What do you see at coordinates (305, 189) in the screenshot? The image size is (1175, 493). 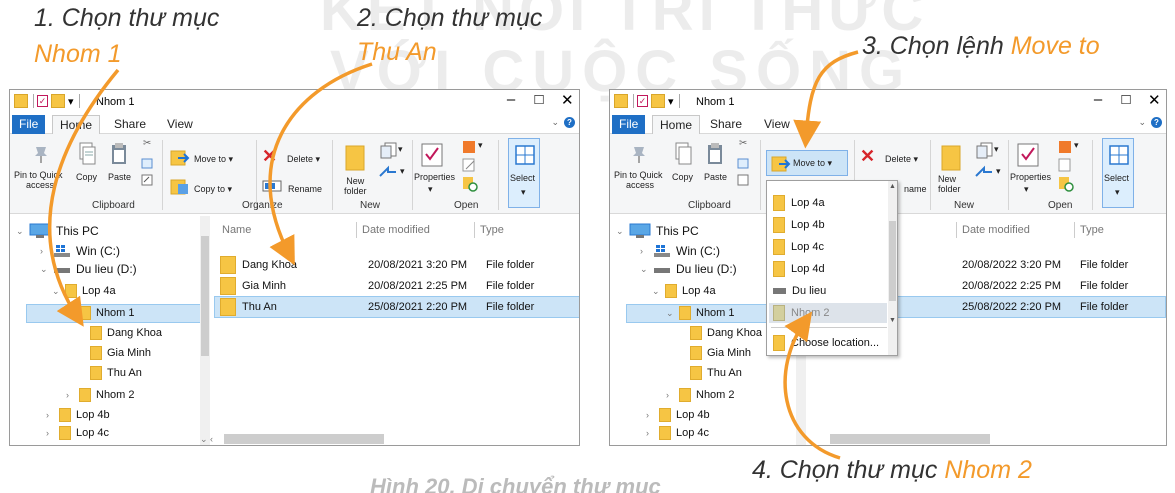 I see `rename-button: Rename` at bounding box center [305, 189].